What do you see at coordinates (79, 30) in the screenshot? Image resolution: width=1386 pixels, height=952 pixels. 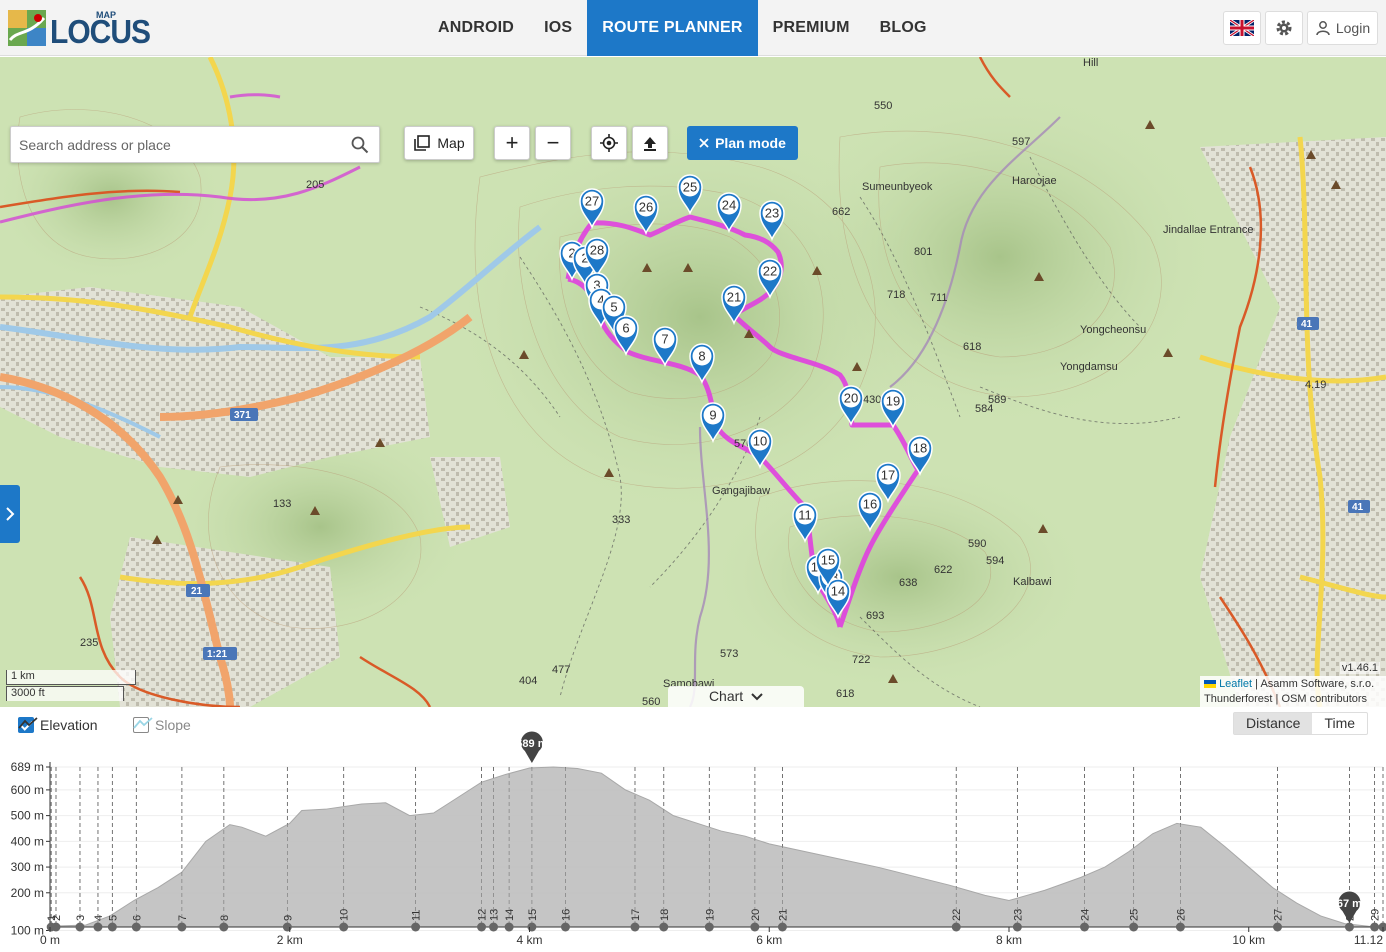 I see `locus-map-logo: LOCUS MAP` at bounding box center [79, 30].